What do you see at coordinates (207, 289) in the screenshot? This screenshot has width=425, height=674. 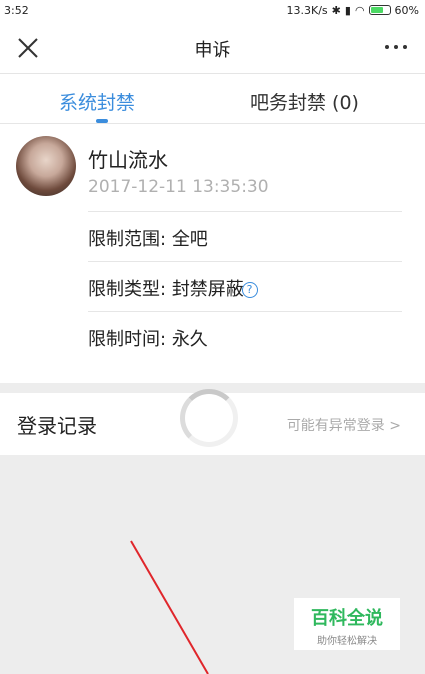 I see `ban-type-value: 封禁屏蔽` at bounding box center [207, 289].